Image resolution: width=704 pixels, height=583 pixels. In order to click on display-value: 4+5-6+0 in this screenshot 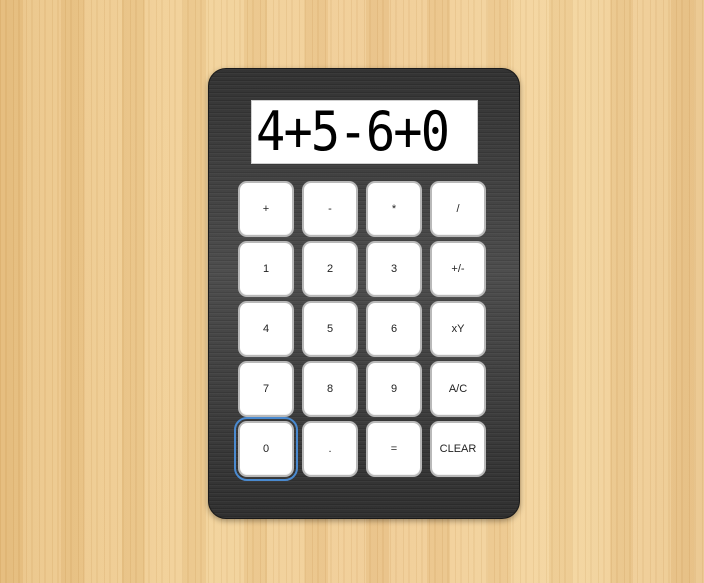, I will do `click(353, 131)`.